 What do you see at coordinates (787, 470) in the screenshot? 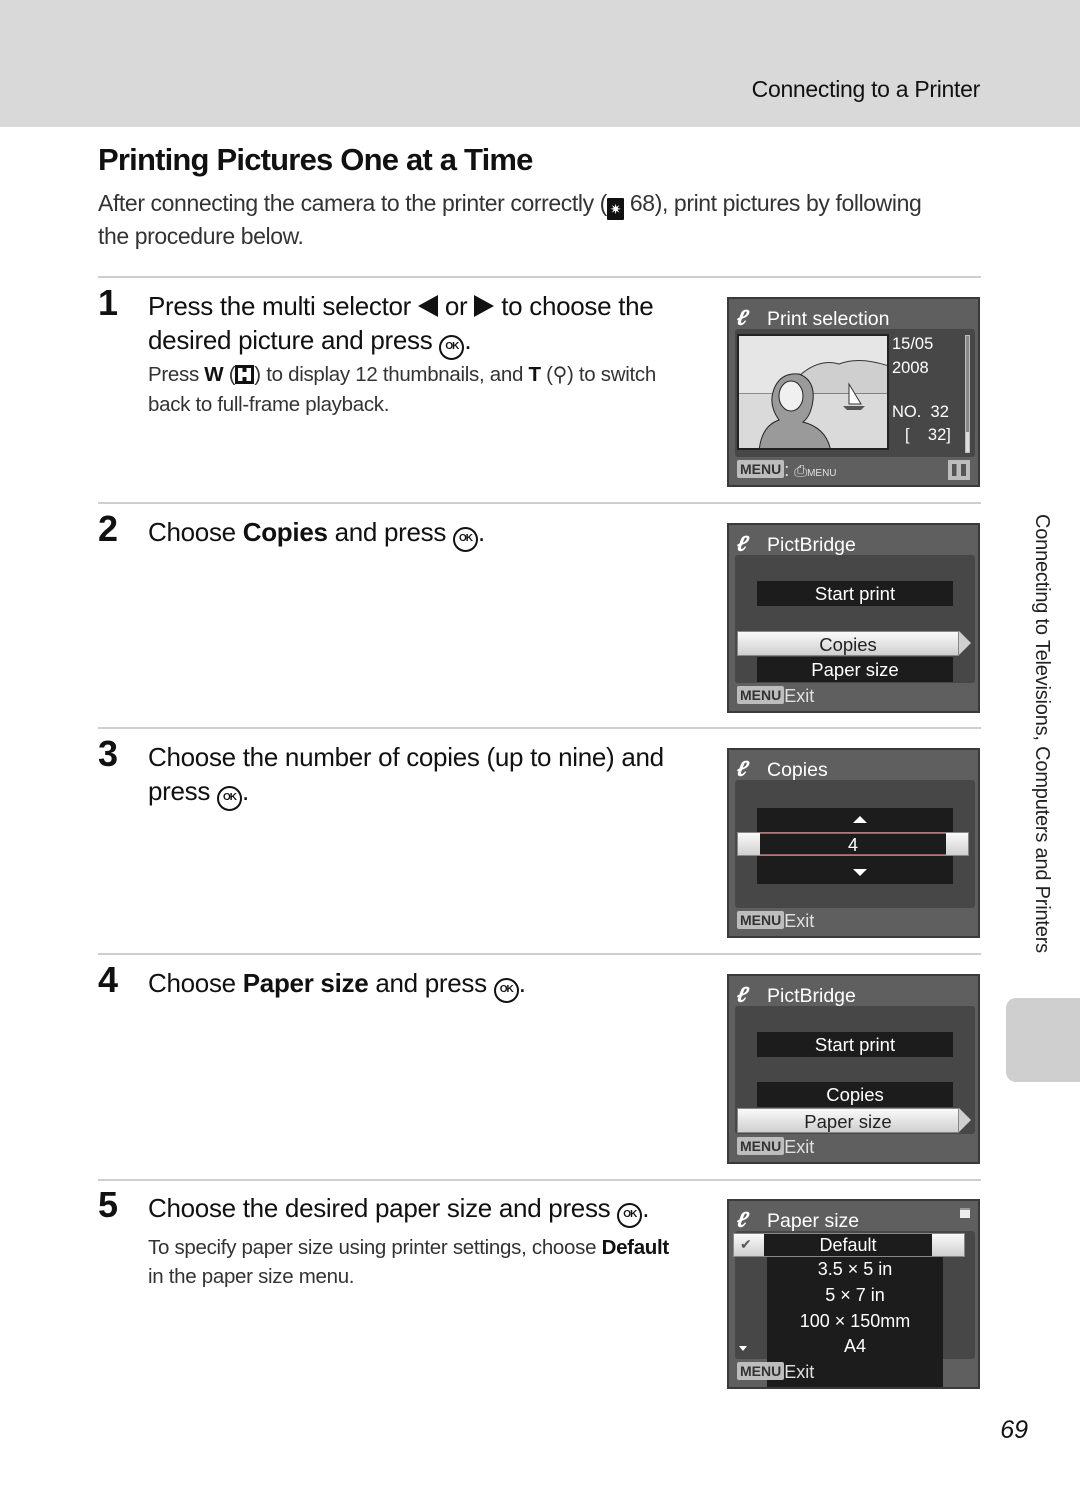
I see `screen-footer: MENU: ⎙MENU` at bounding box center [787, 470].